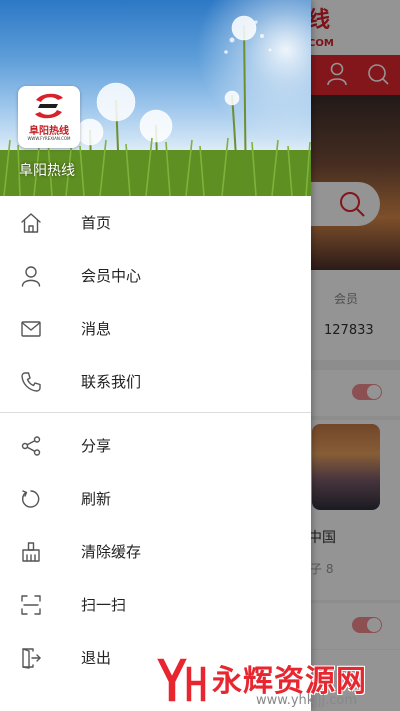 The image size is (400, 711). Describe the element at coordinates (96, 223) in the screenshot. I see `menu-item-label: 首页` at that location.